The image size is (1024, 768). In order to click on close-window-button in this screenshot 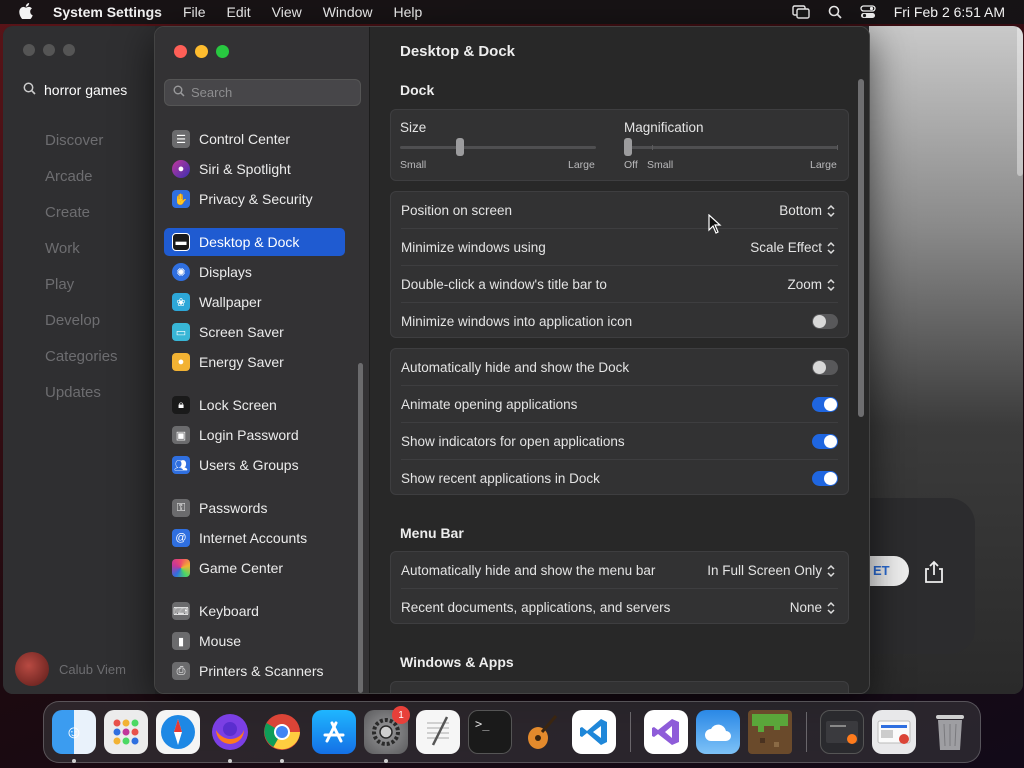, I will do `click(180, 51)`.